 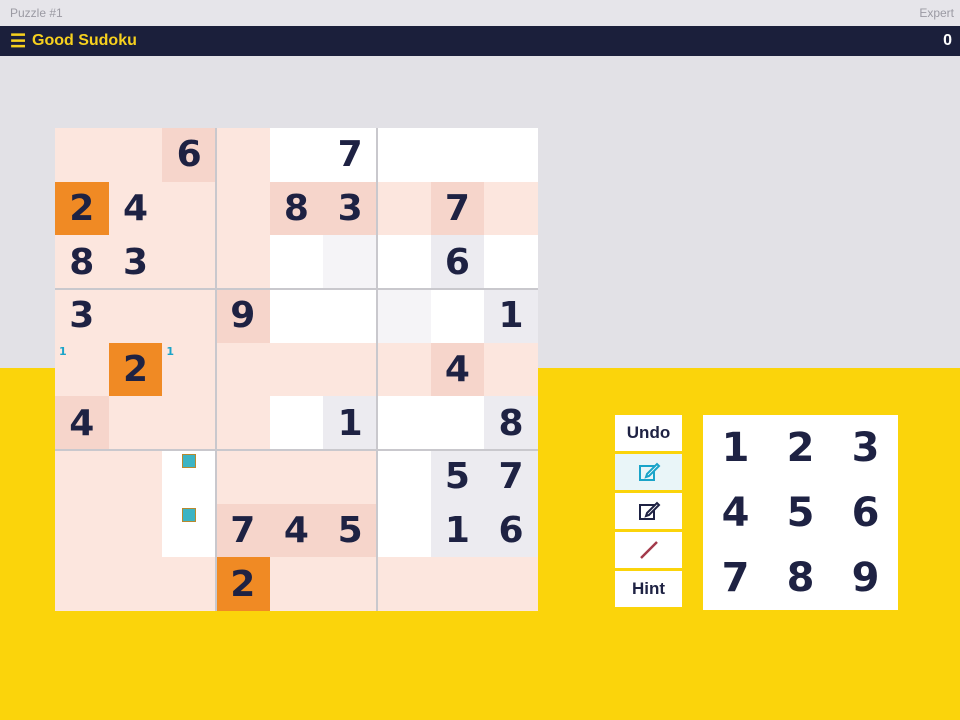 What do you see at coordinates (865, 512) in the screenshot?
I see `keypad-number-6: 6` at bounding box center [865, 512].